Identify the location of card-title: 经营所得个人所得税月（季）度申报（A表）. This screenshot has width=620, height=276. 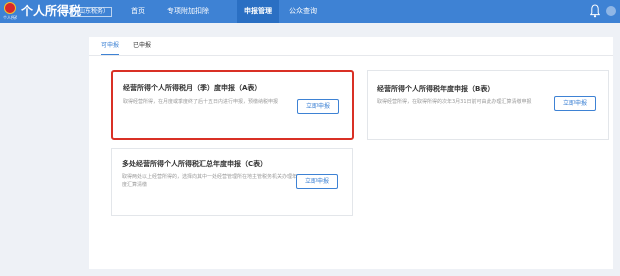
(192, 88).